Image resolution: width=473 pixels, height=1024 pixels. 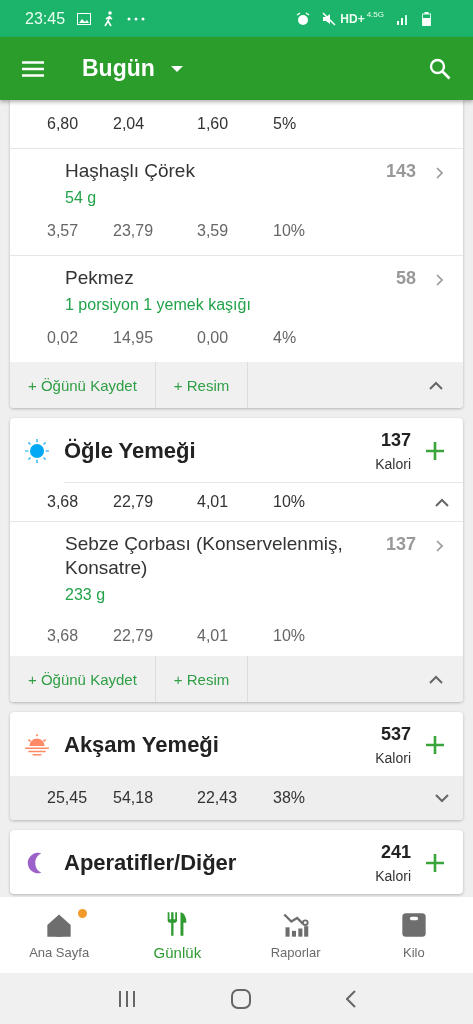 What do you see at coordinates (134, 798) in the screenshot?
I see `macro-value: 54,18` at bounding box center [134, 798].